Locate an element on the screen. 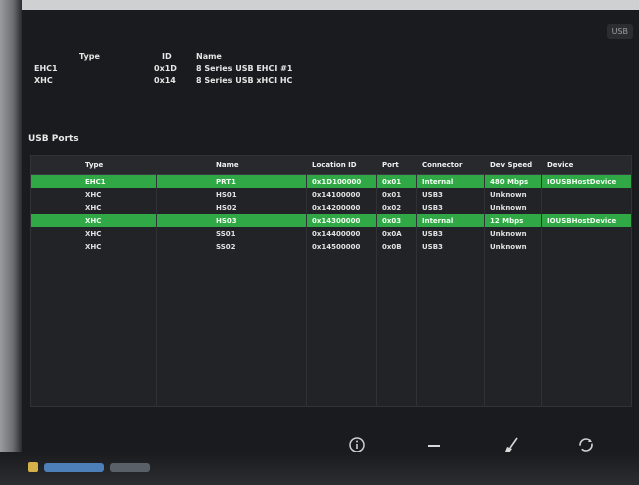  monitor-bezel-top is located at coordinates (319, 5).